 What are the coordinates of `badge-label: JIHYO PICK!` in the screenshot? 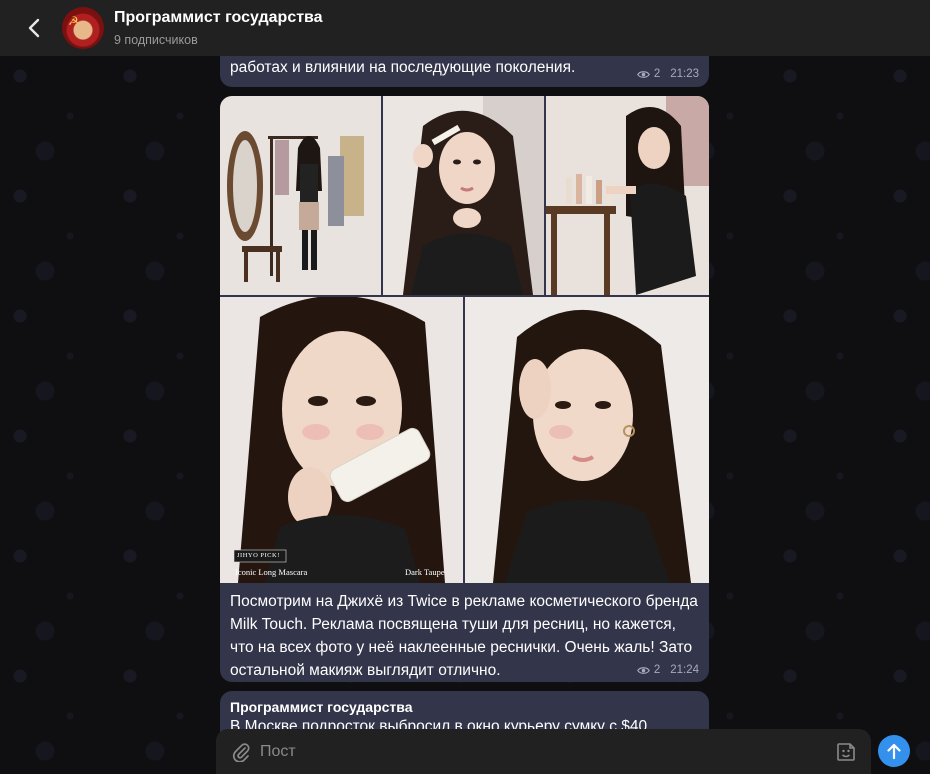 It's located at (258, 555).